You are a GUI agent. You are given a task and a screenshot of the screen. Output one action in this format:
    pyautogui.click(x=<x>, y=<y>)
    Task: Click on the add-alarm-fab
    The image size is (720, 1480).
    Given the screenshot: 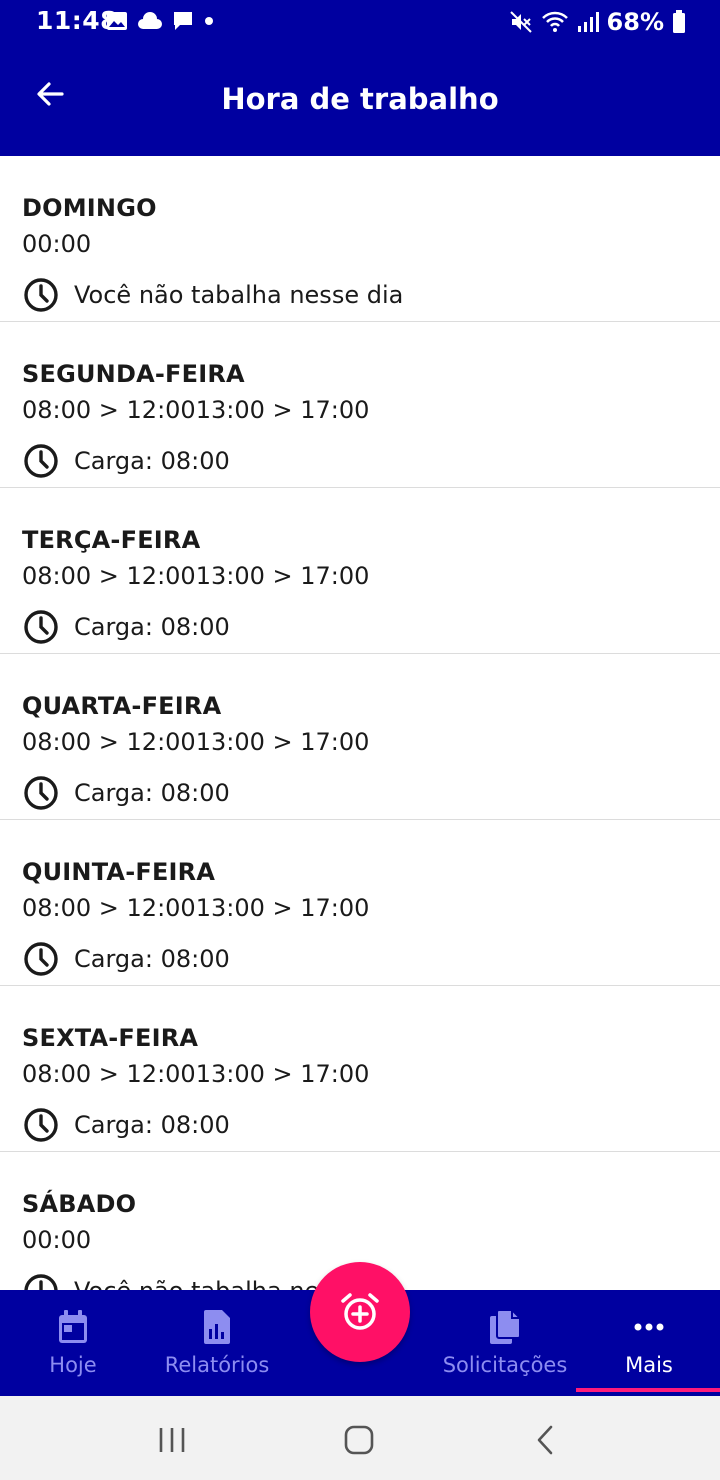 What is the action you would take?
    pyautogui.click(x=360, y=1312)
    